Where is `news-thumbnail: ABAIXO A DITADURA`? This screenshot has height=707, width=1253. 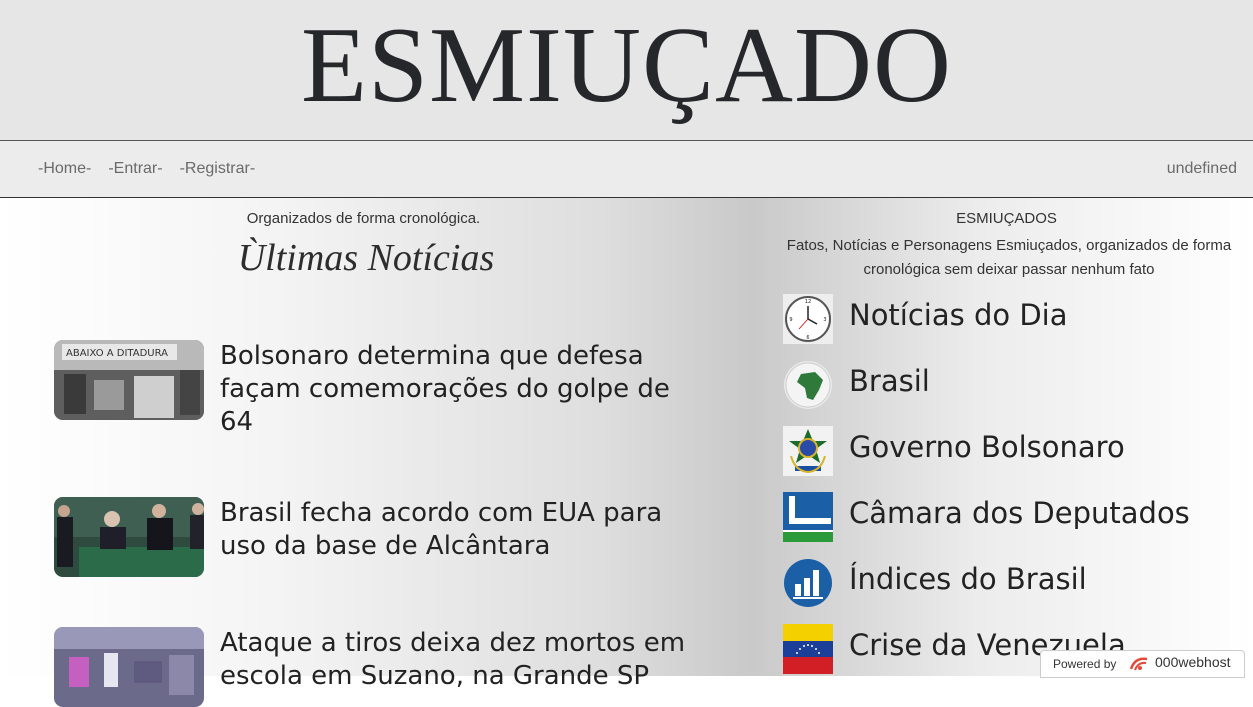
news-thumbnail: ABAIXO A DITADURA is located at coordinates (129, 380).